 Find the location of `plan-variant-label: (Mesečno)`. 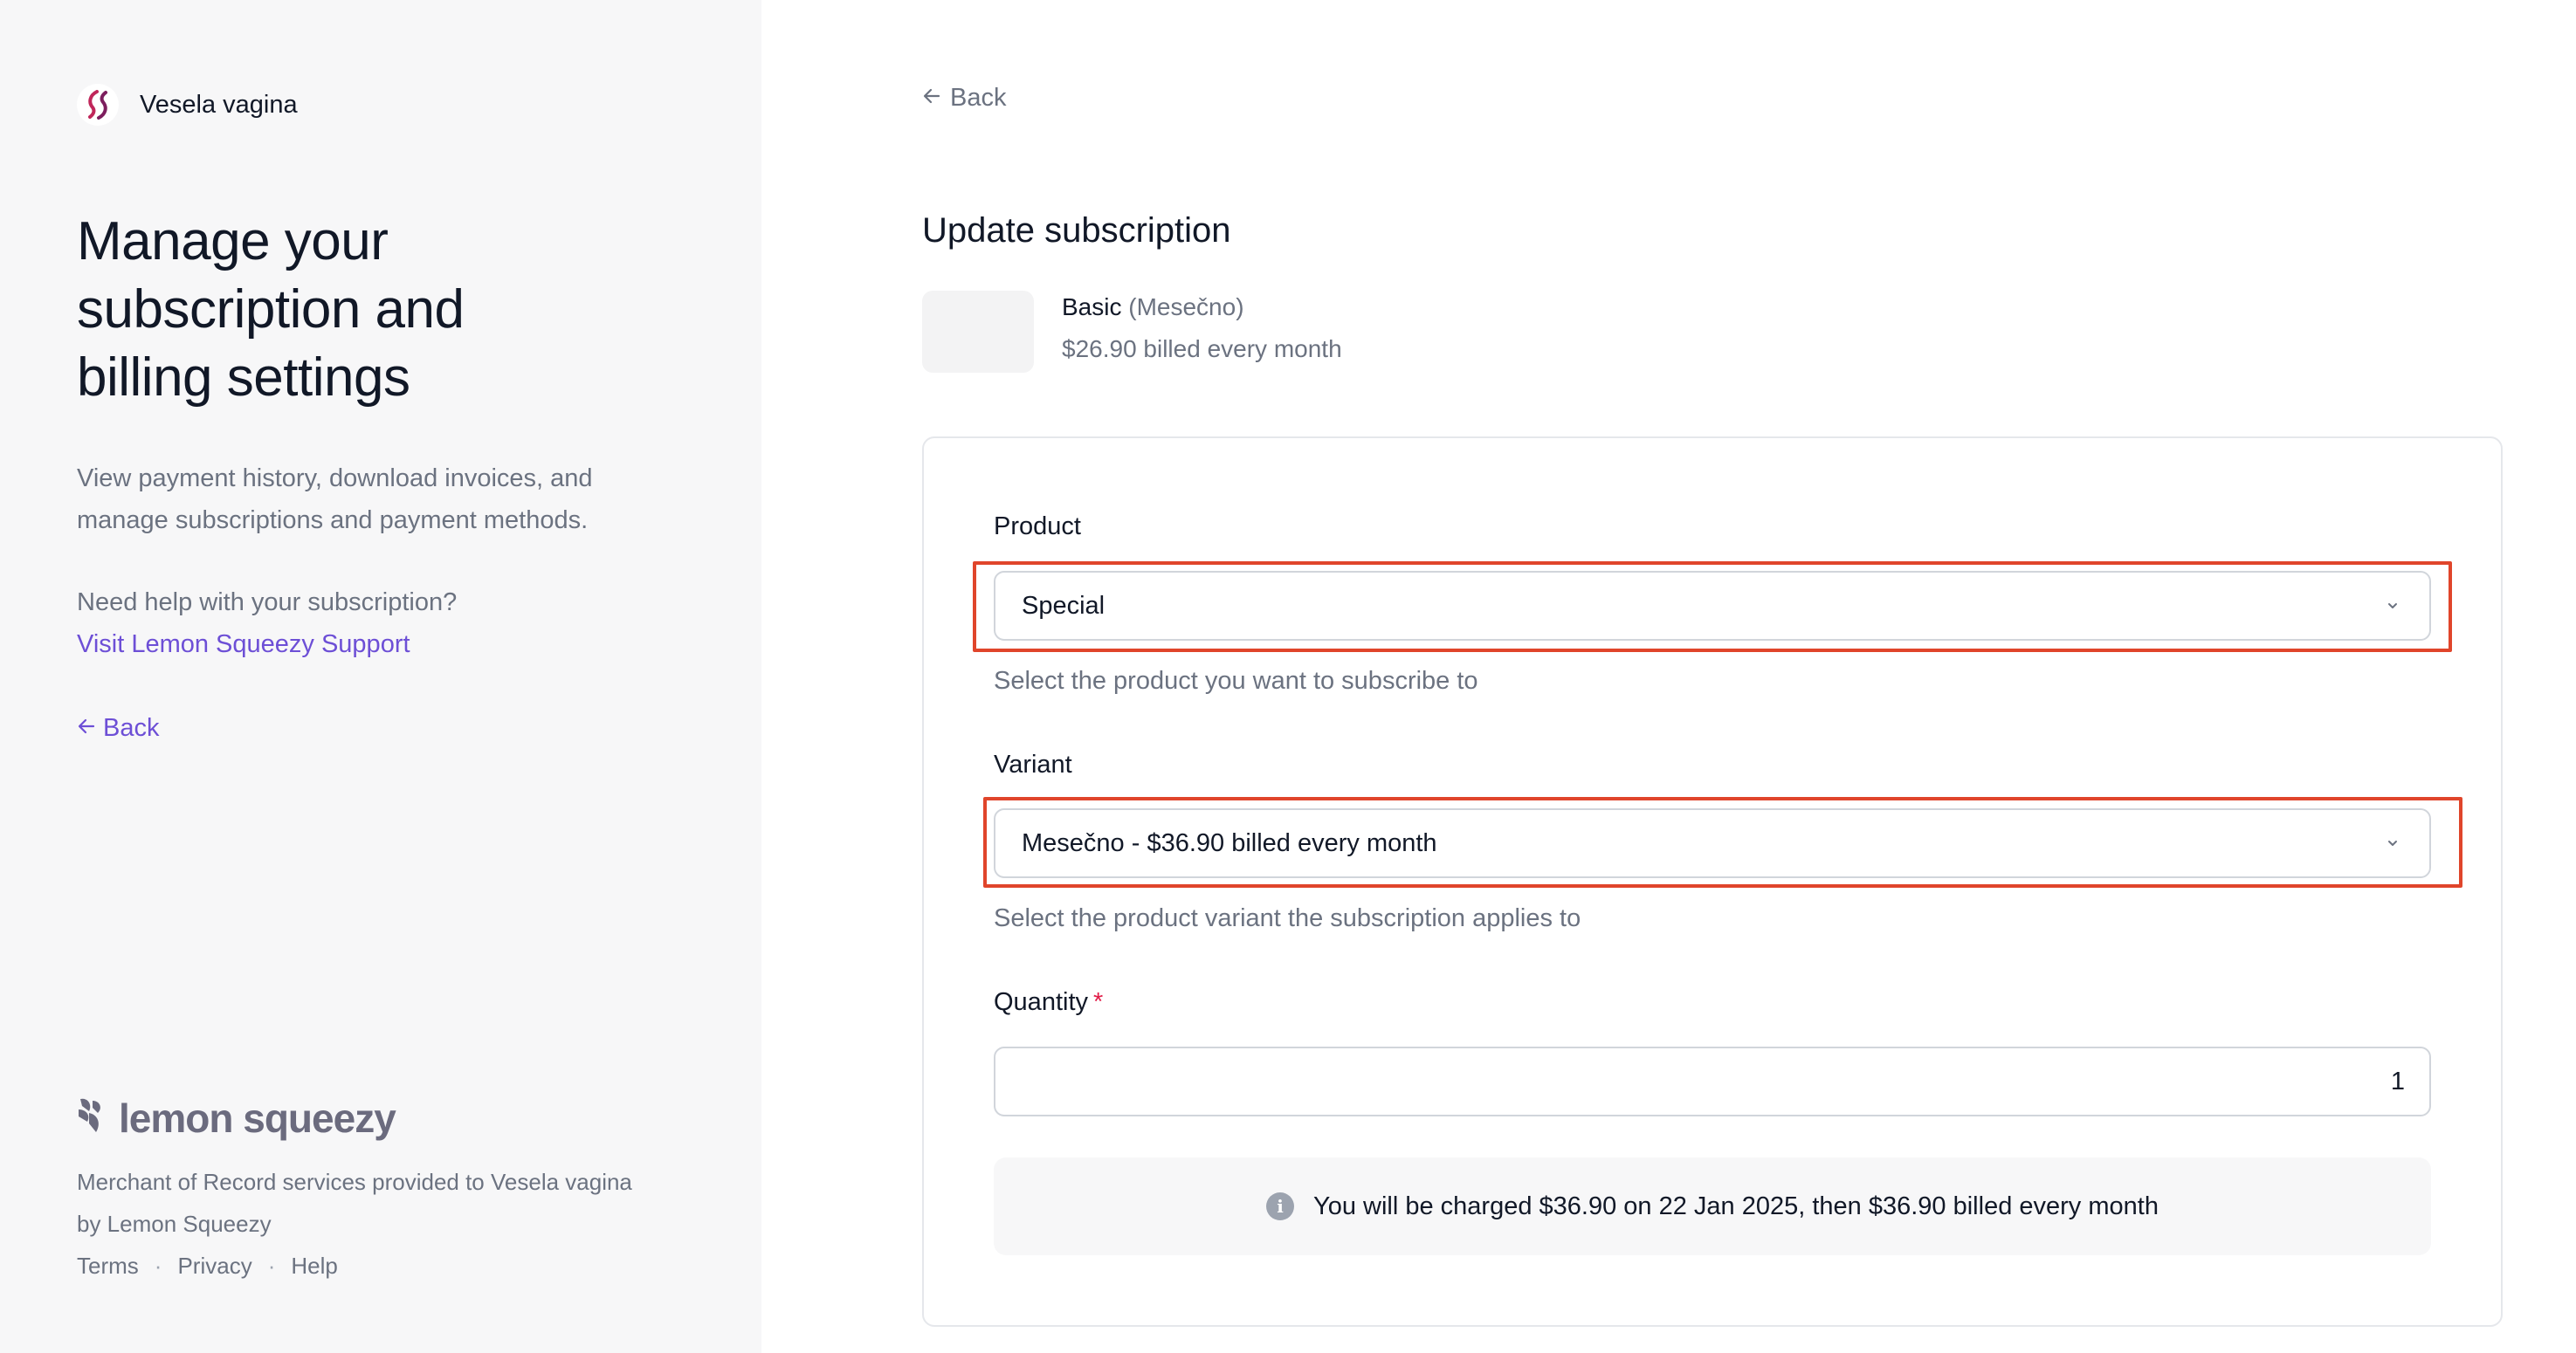

plan-variant-label: (Mesečno) is located at coordinates (1186, 306).